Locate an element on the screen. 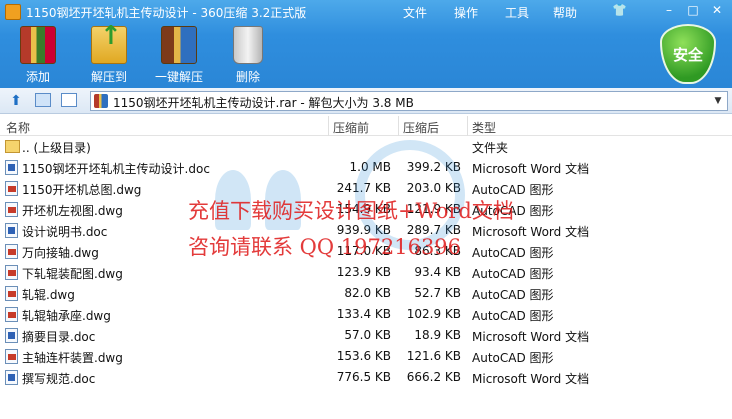 Image resolution: width=732 pixels, height=419 pixels. skin-shirt-icon: 👕 is located at coordinates (621, 10).